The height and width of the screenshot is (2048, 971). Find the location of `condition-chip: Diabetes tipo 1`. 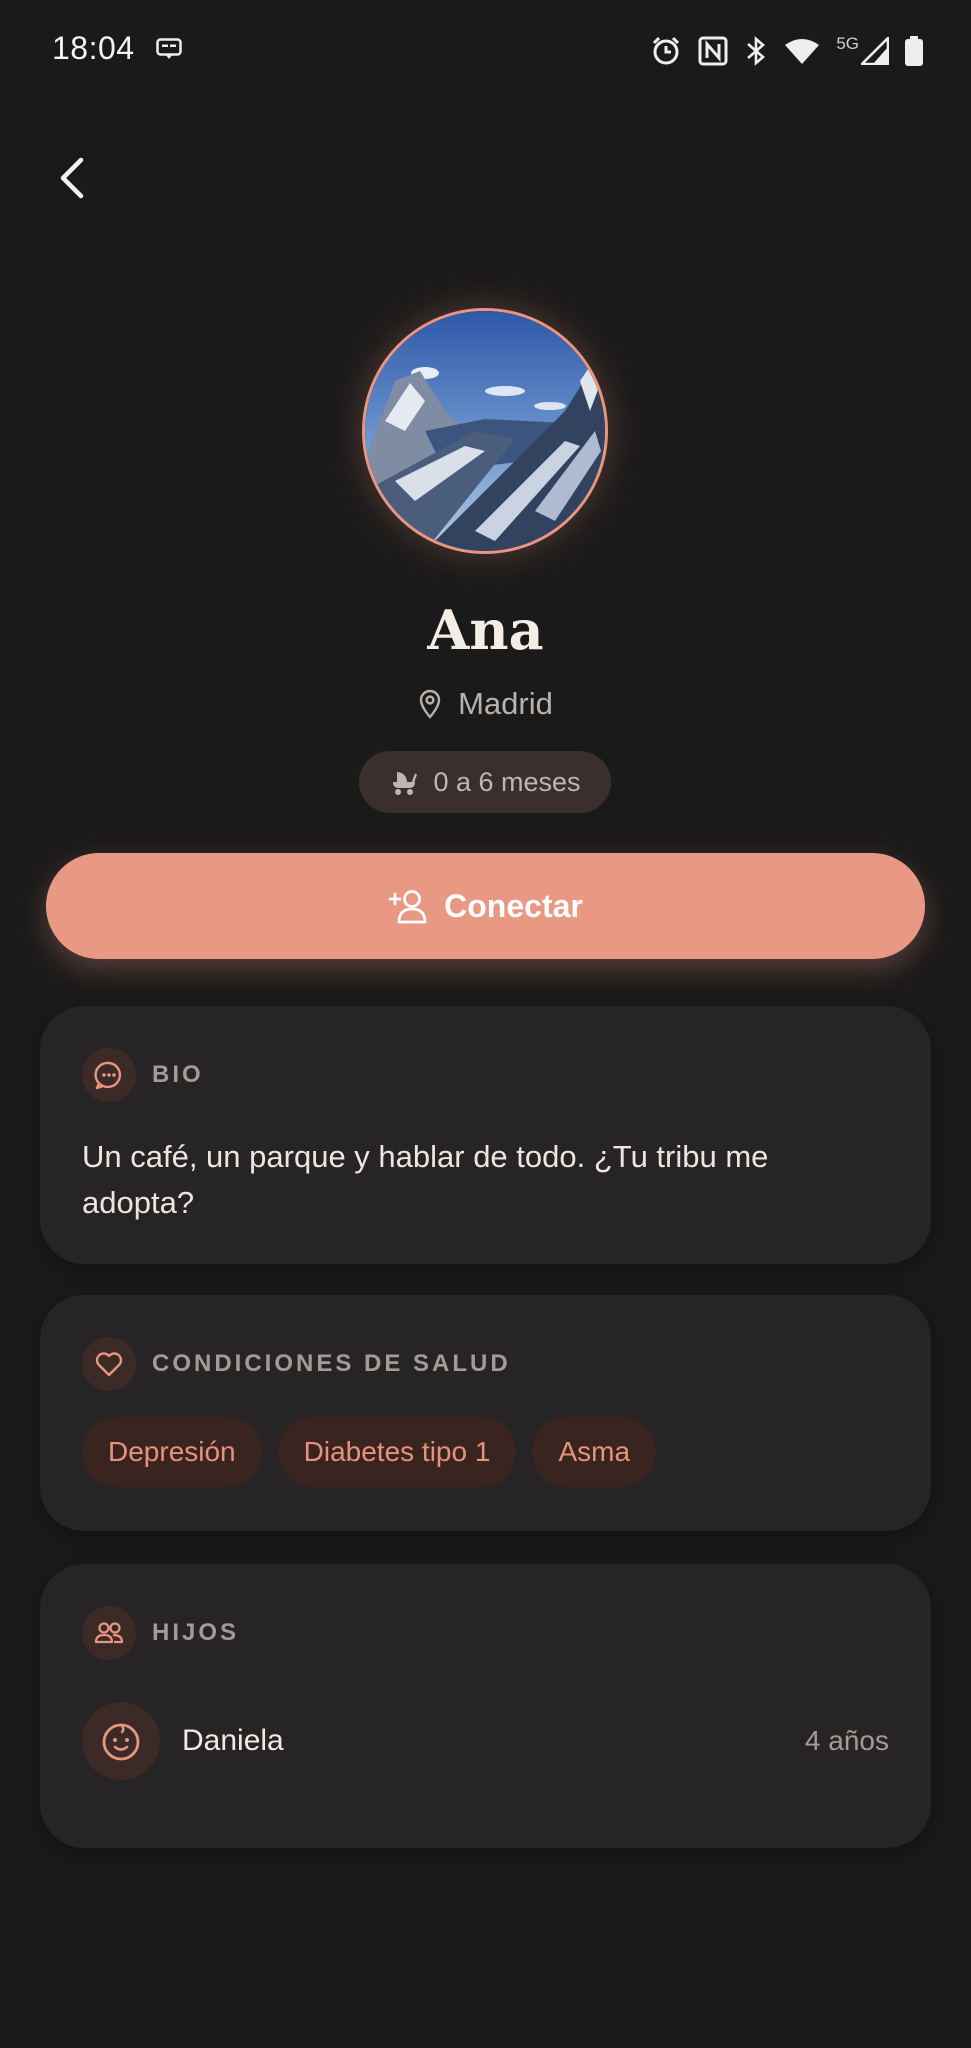

condition-chip: Diabetes tipo 1 is located at coordinates (397, 1452).